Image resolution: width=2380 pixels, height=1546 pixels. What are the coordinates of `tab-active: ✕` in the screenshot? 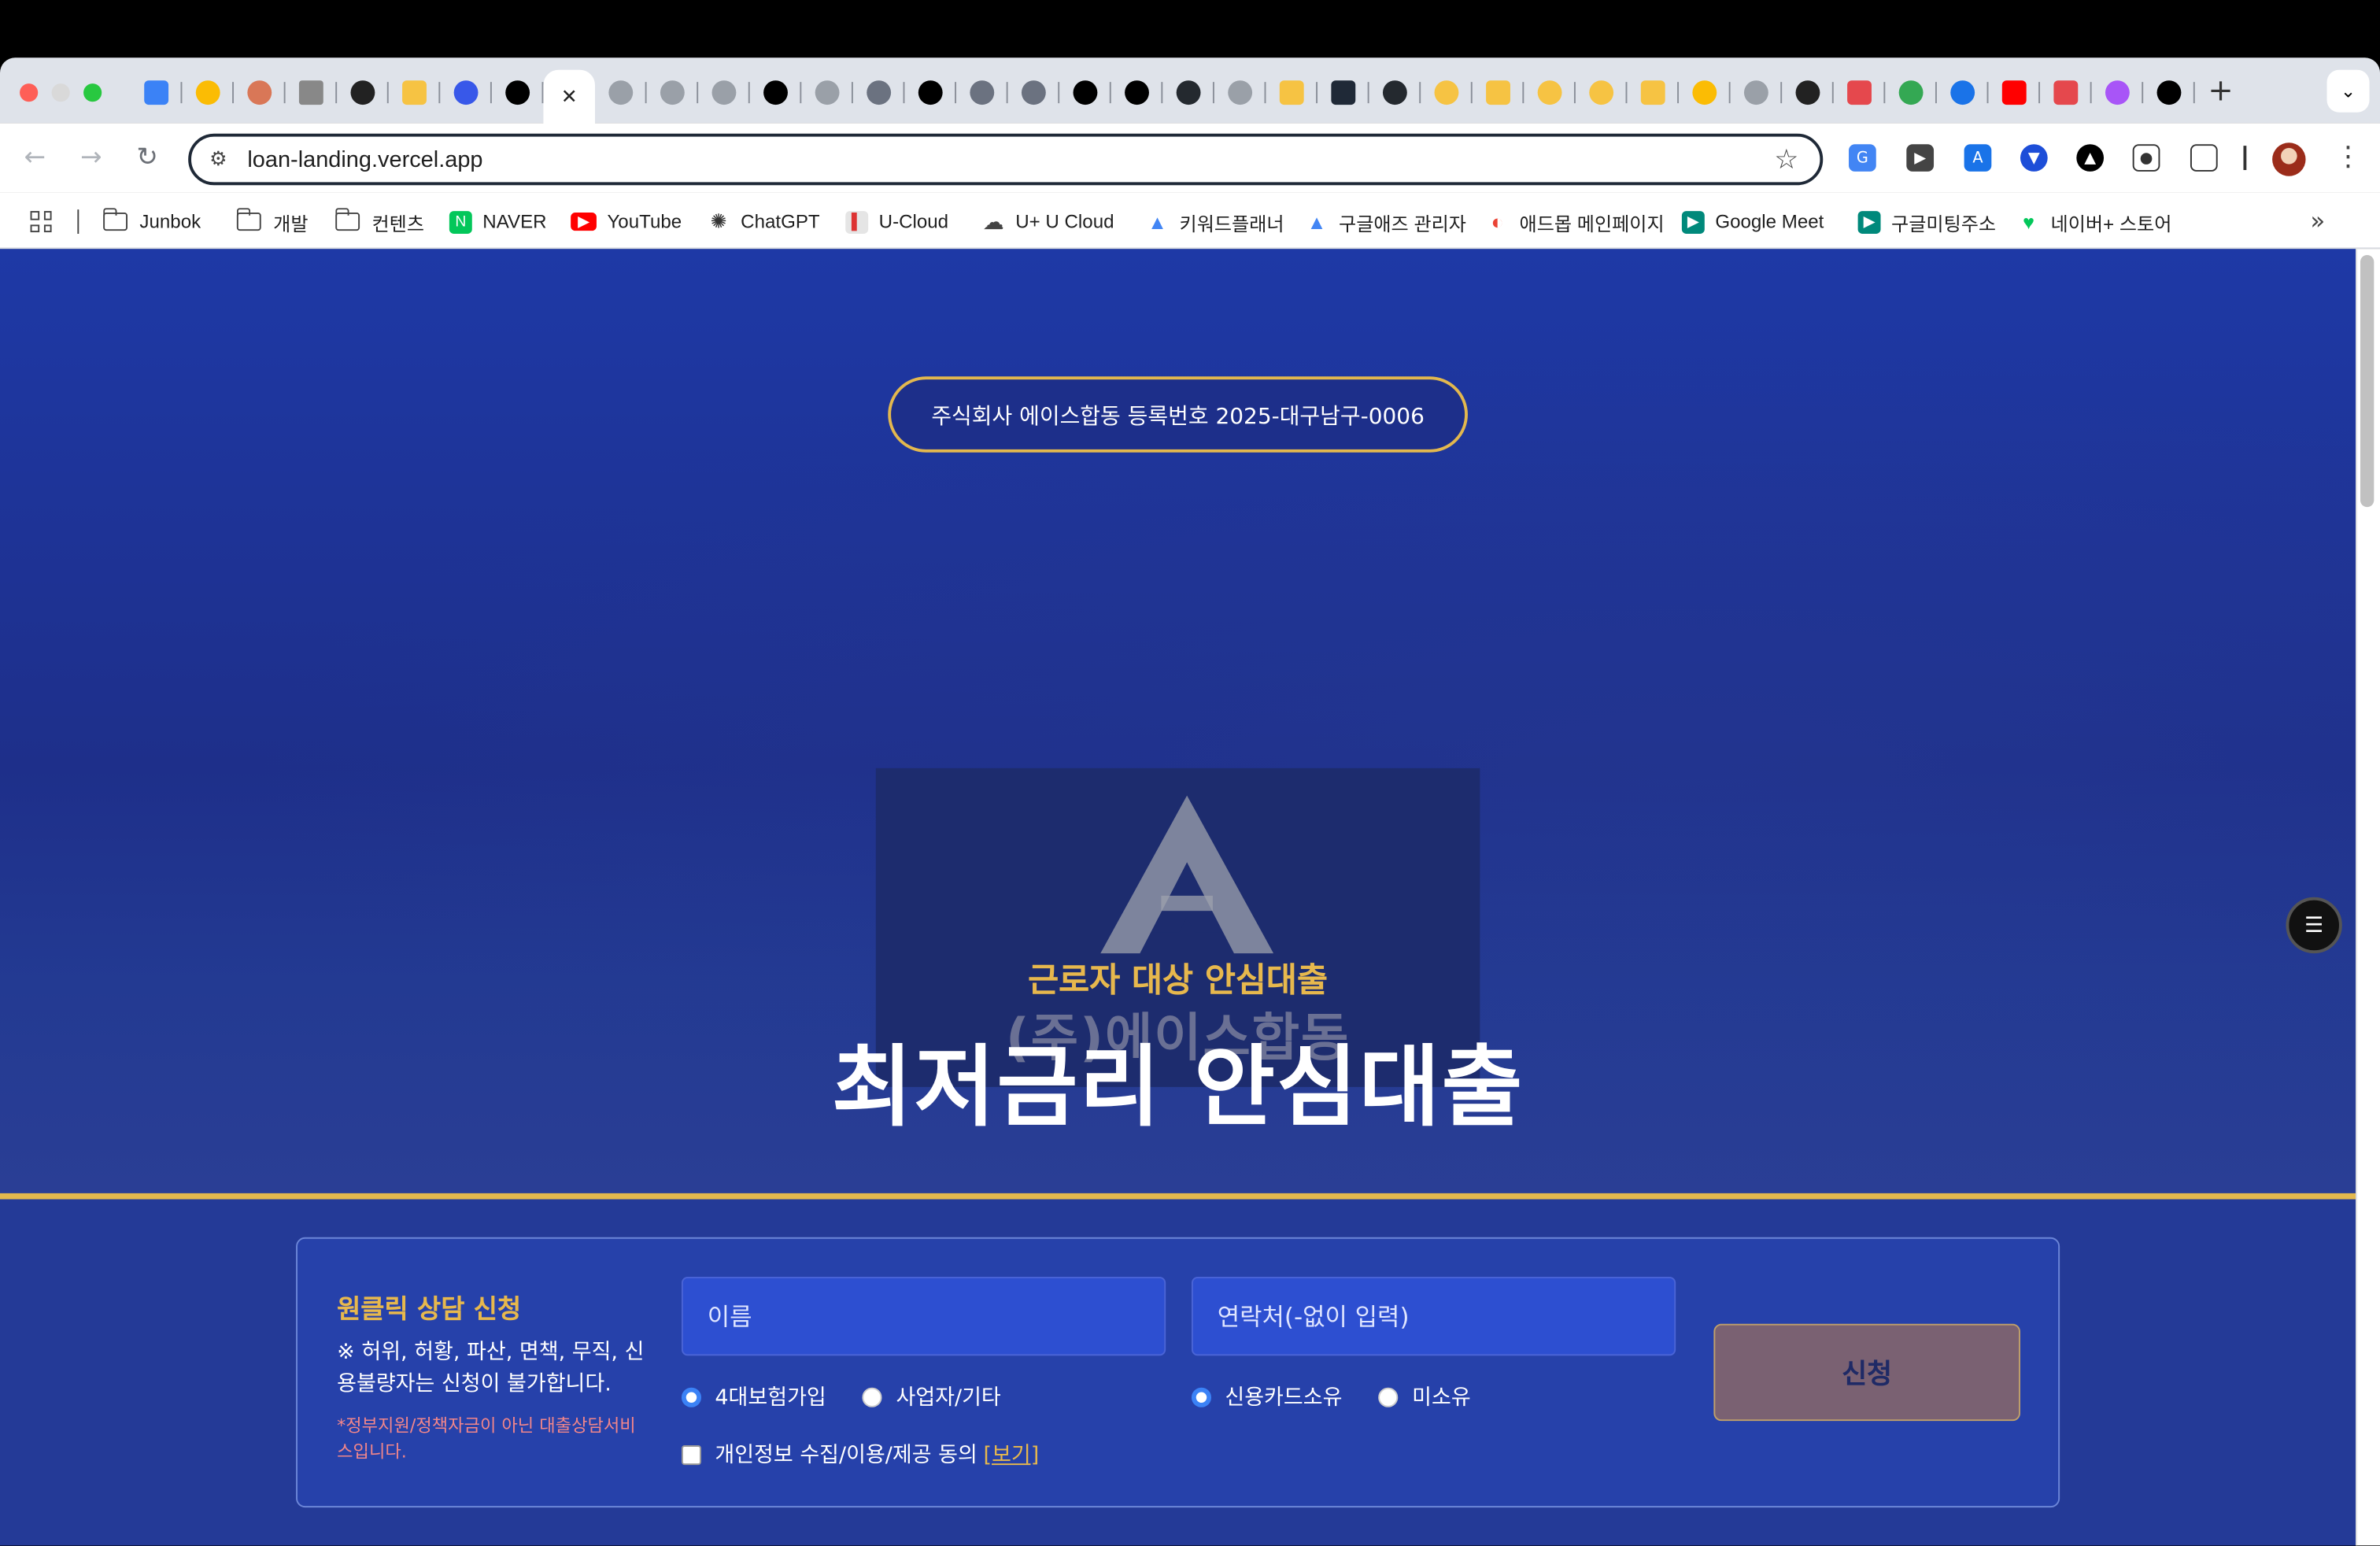 It's located at (569, 97).